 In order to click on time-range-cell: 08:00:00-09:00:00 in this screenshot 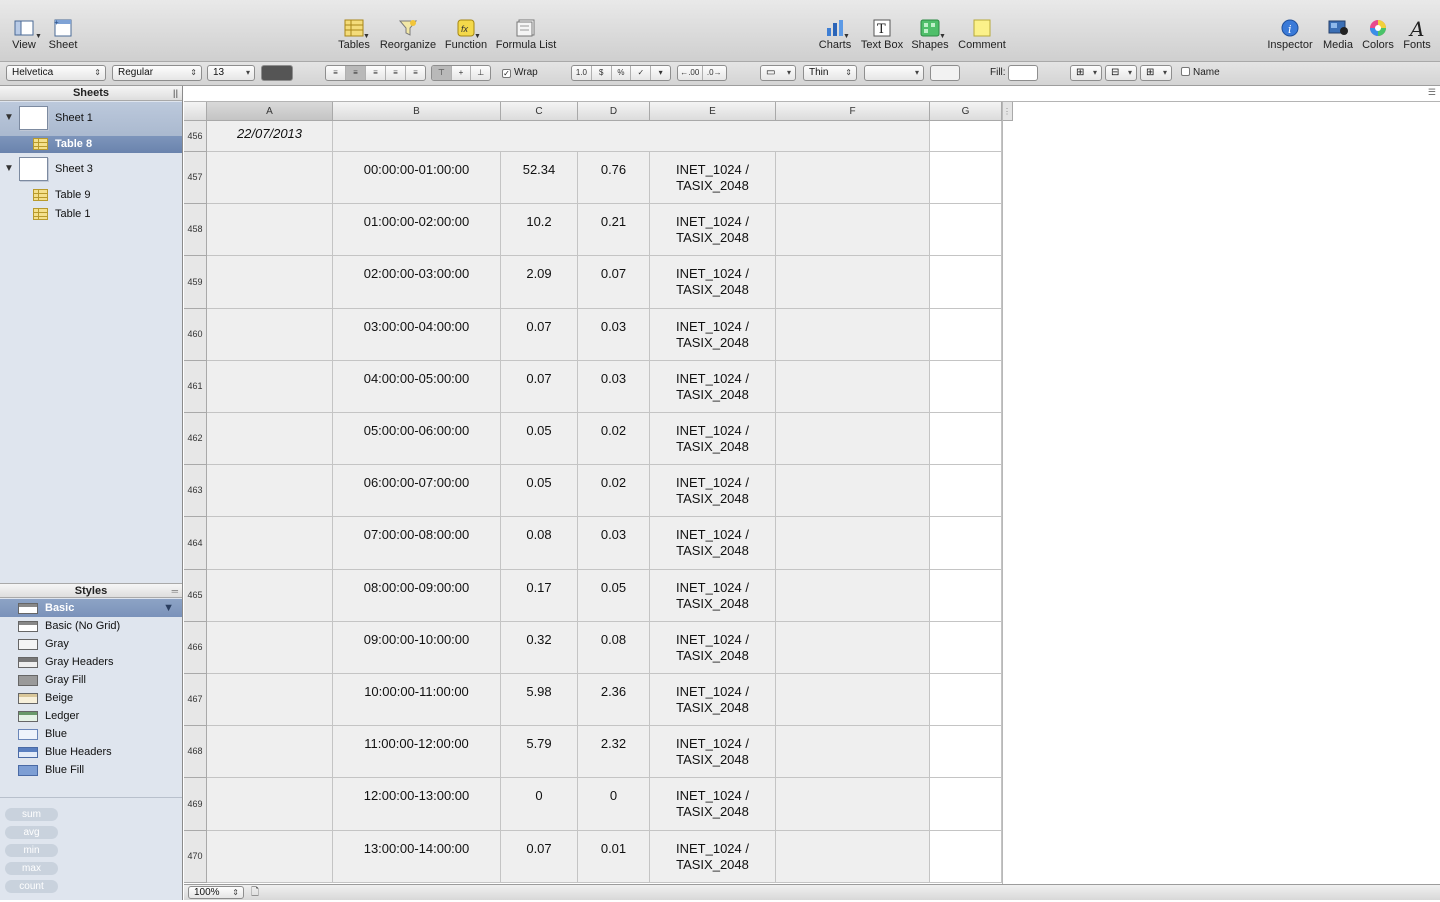, I will do `click(417, 596)`.